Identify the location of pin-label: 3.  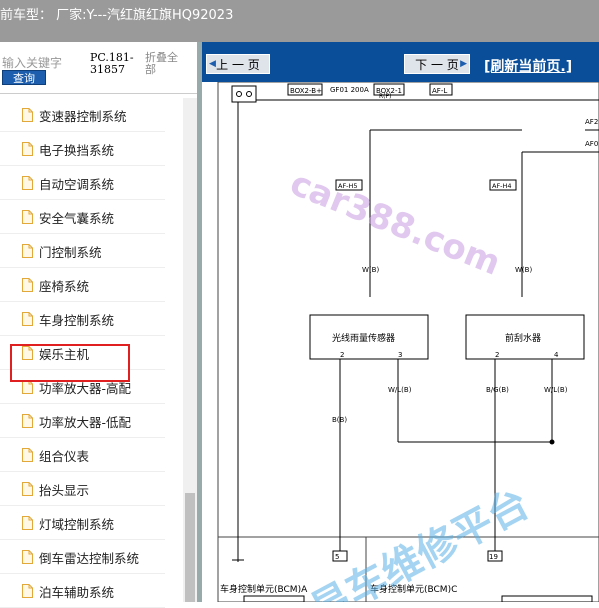
(400, 355).